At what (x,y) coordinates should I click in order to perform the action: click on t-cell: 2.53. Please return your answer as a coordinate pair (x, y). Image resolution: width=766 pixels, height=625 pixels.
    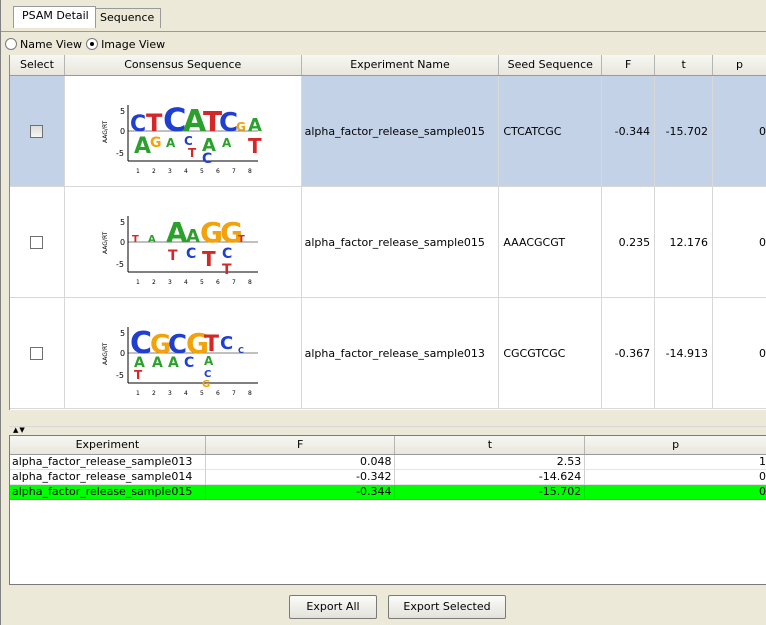
    Looking at the image, I should click on (490, 462).